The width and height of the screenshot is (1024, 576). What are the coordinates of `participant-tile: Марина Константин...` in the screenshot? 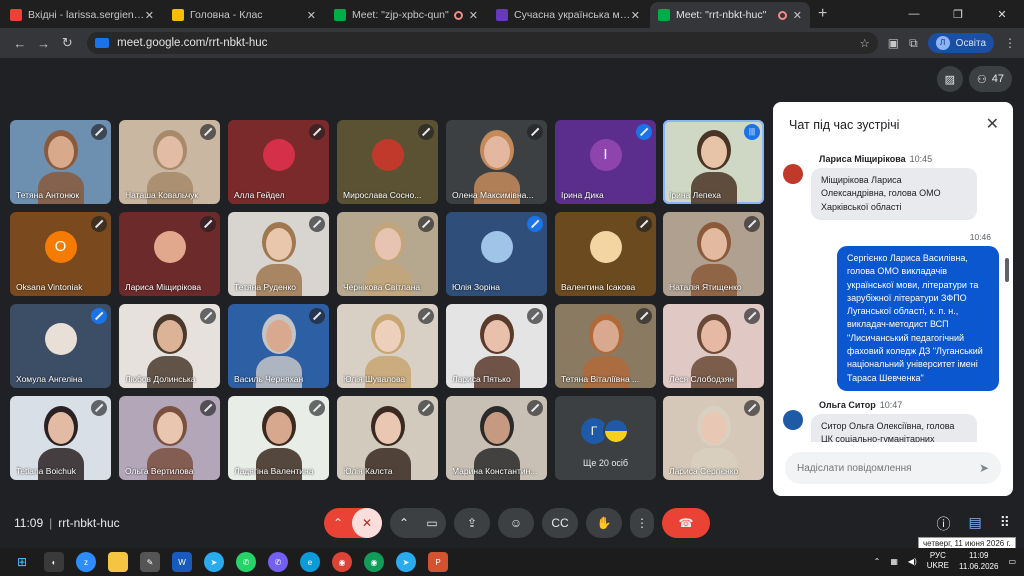 It's located at (496, 438).